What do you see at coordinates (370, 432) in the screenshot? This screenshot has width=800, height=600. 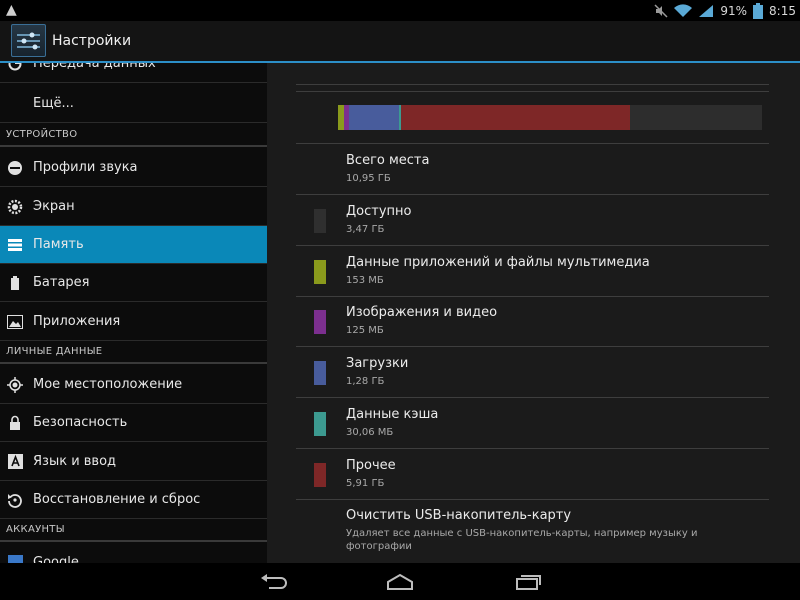 I see `row-value: 30,06 МБ` at bounding box center [370, 432].